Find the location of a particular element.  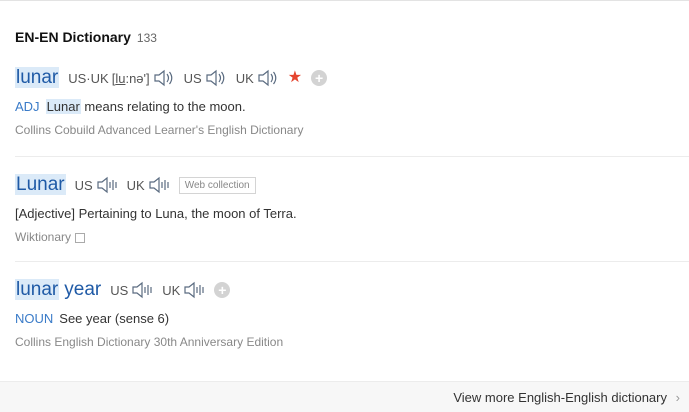

footer-bar: View more English-English dictionary › is located at coordinates (344, 396).